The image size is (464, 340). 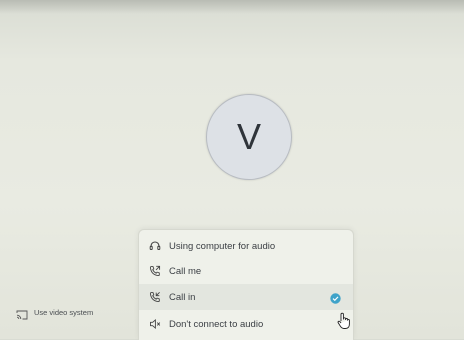 What do you see at coordinates (182, 297) in the screenshot?
I see `audio-option-label: Call in` at bounding box center [182, 297].